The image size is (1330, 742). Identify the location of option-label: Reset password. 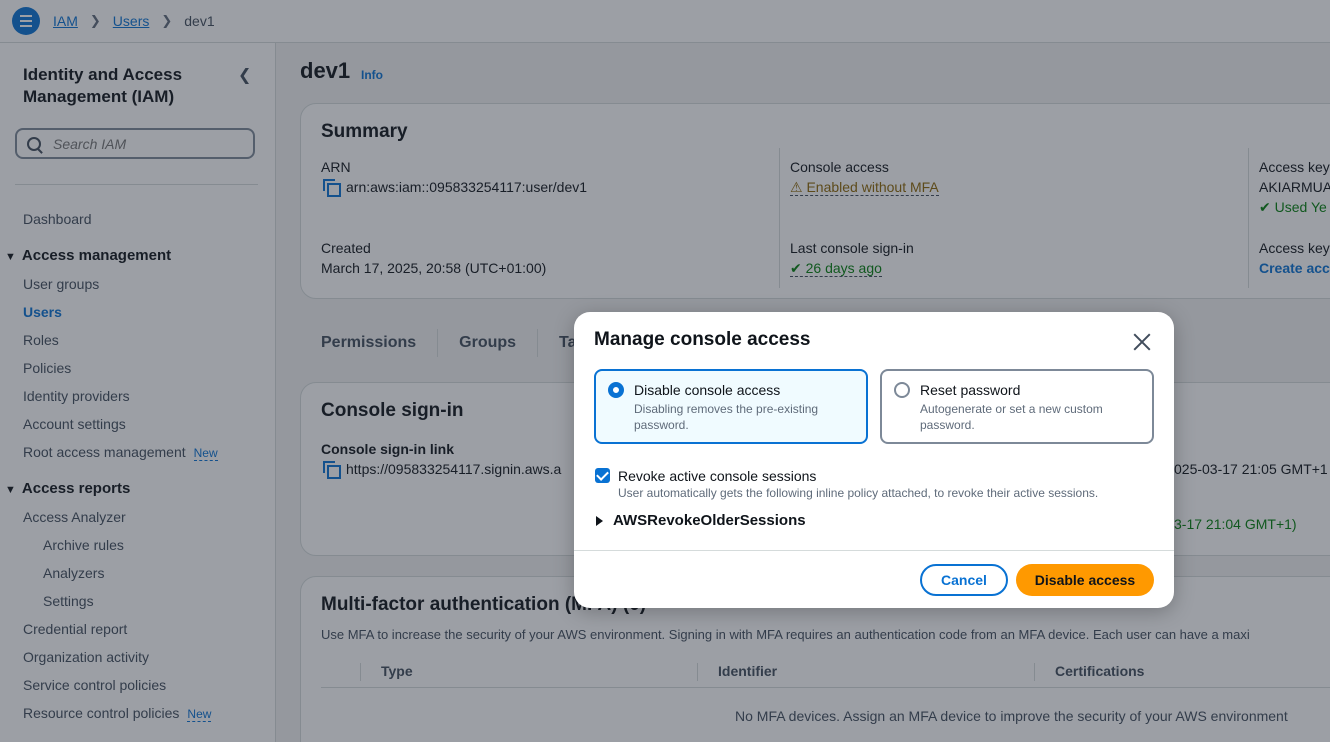
(970, 390).